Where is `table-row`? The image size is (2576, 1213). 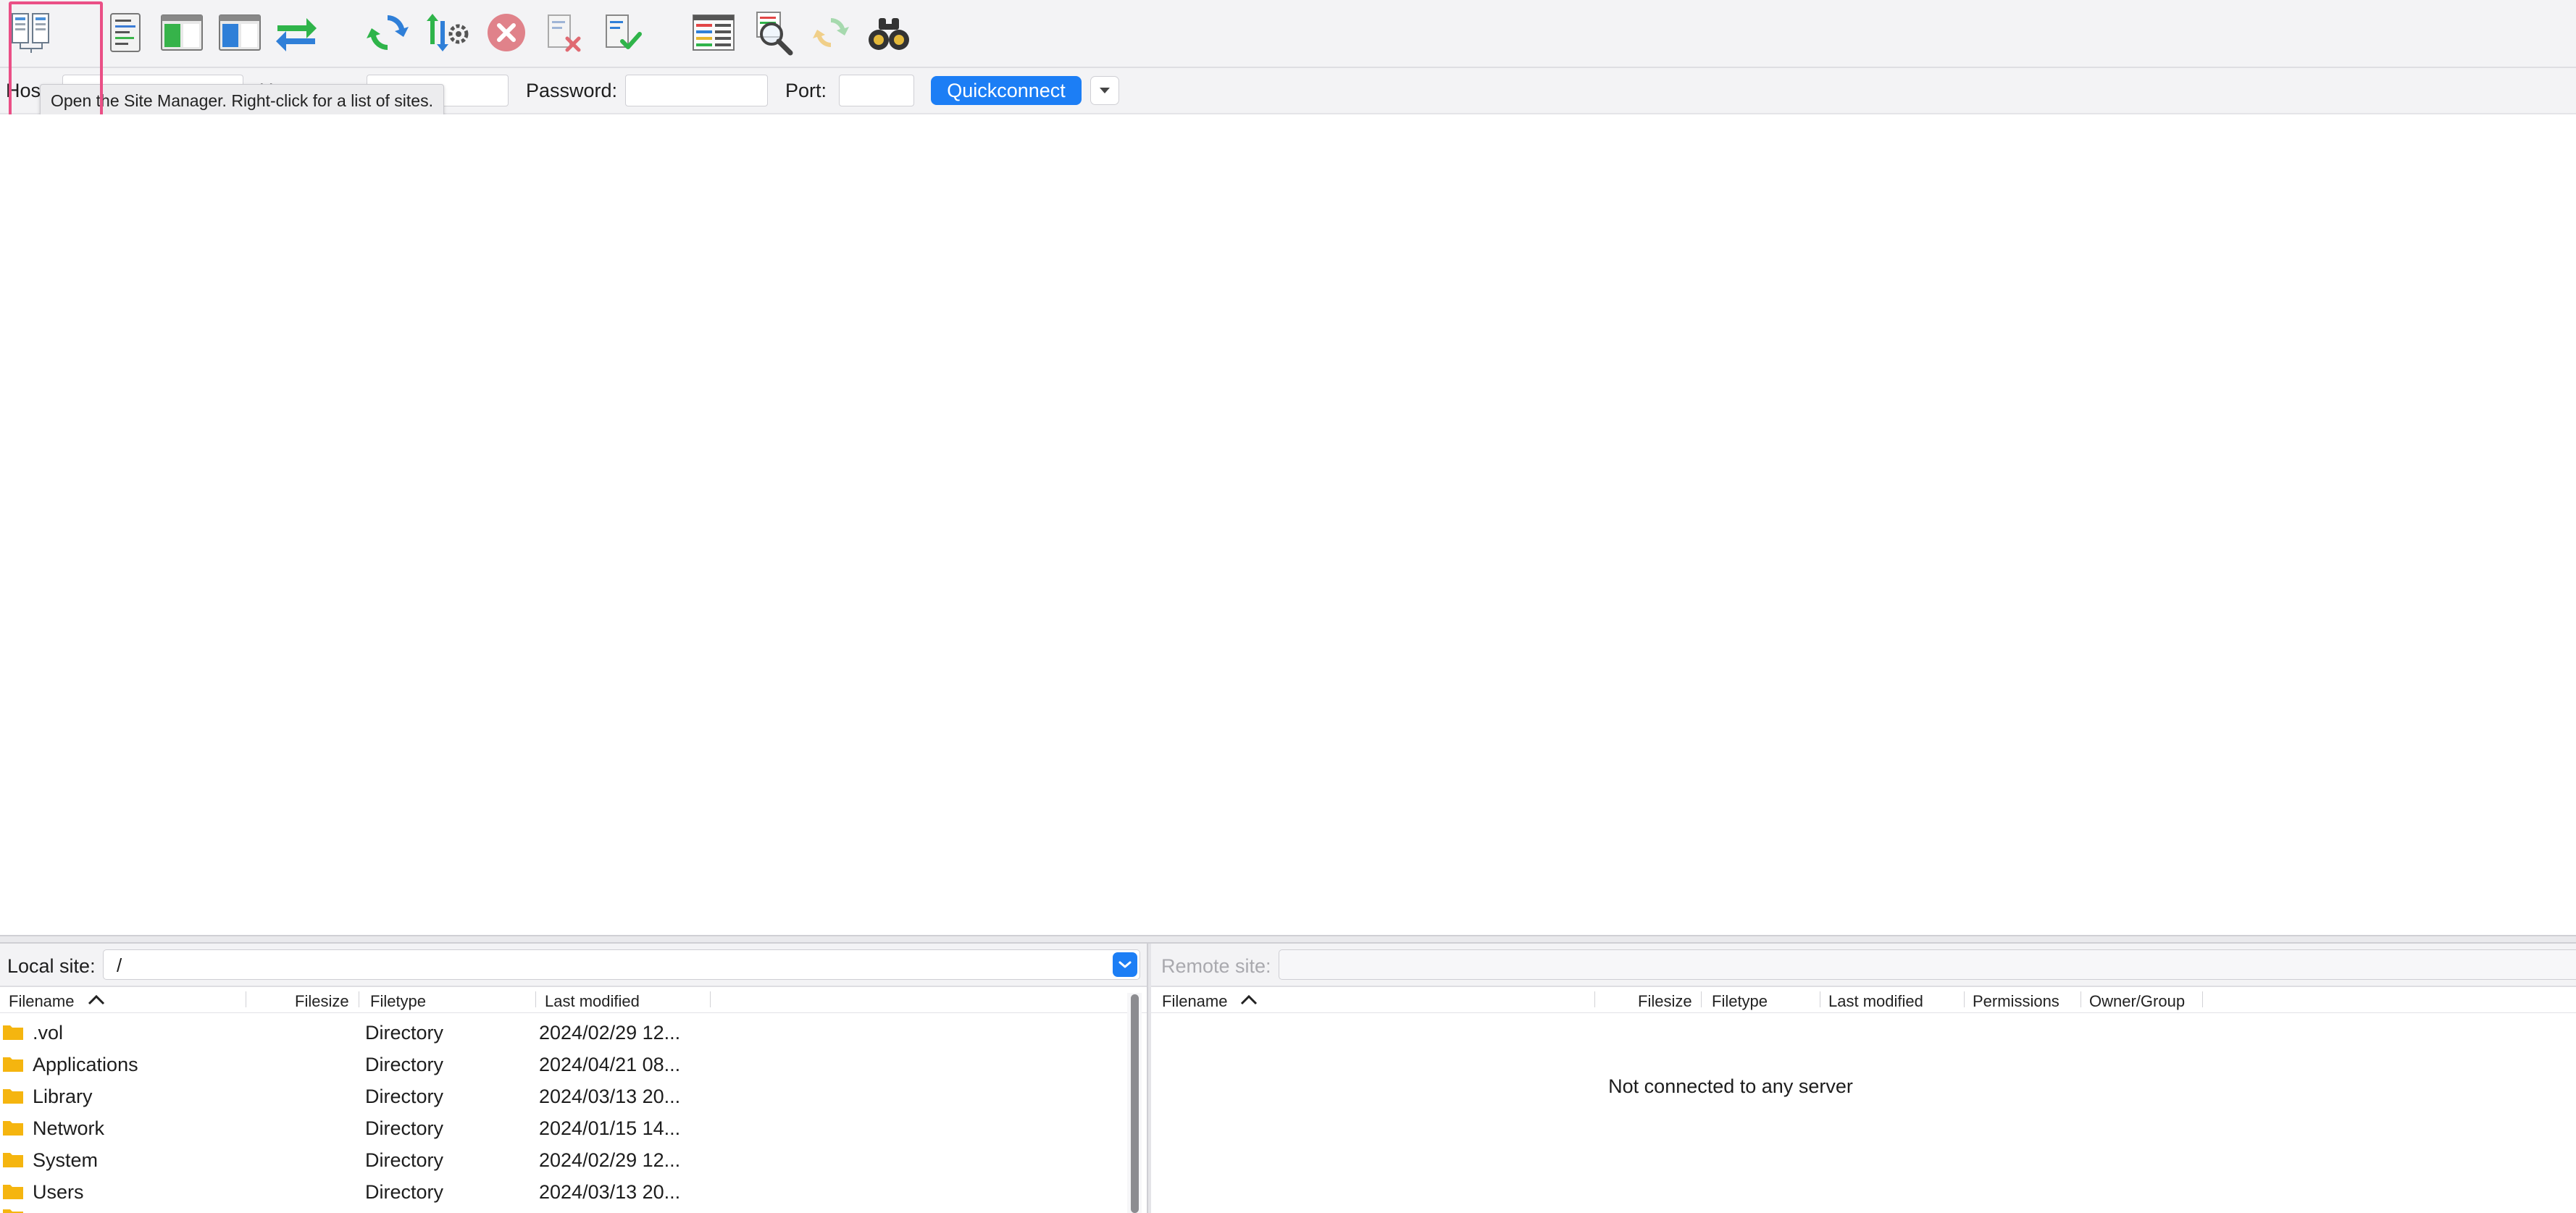
table-row is located at coordinates (559, 1210).